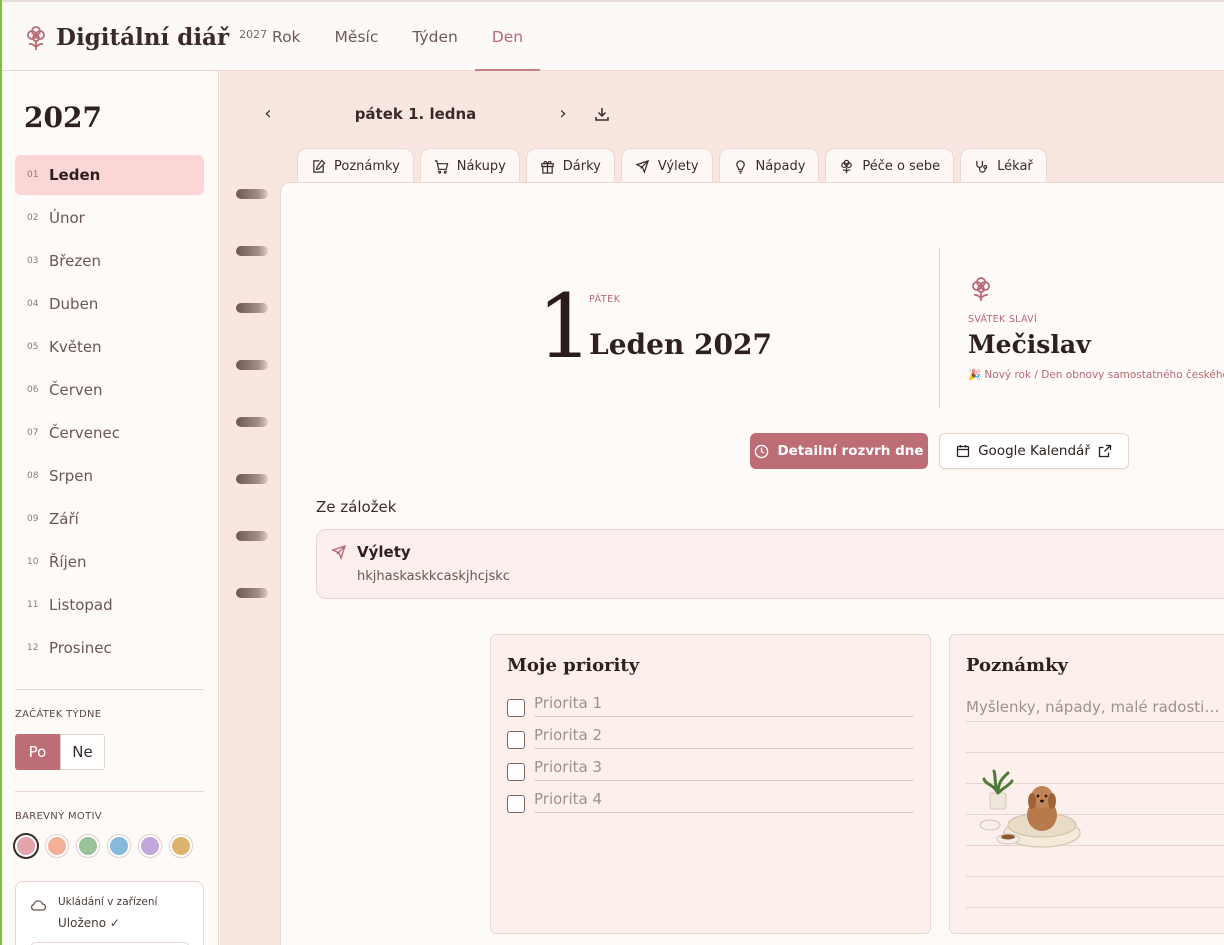  I want to click on chevron-right-icon: ›, so click(563, 113).